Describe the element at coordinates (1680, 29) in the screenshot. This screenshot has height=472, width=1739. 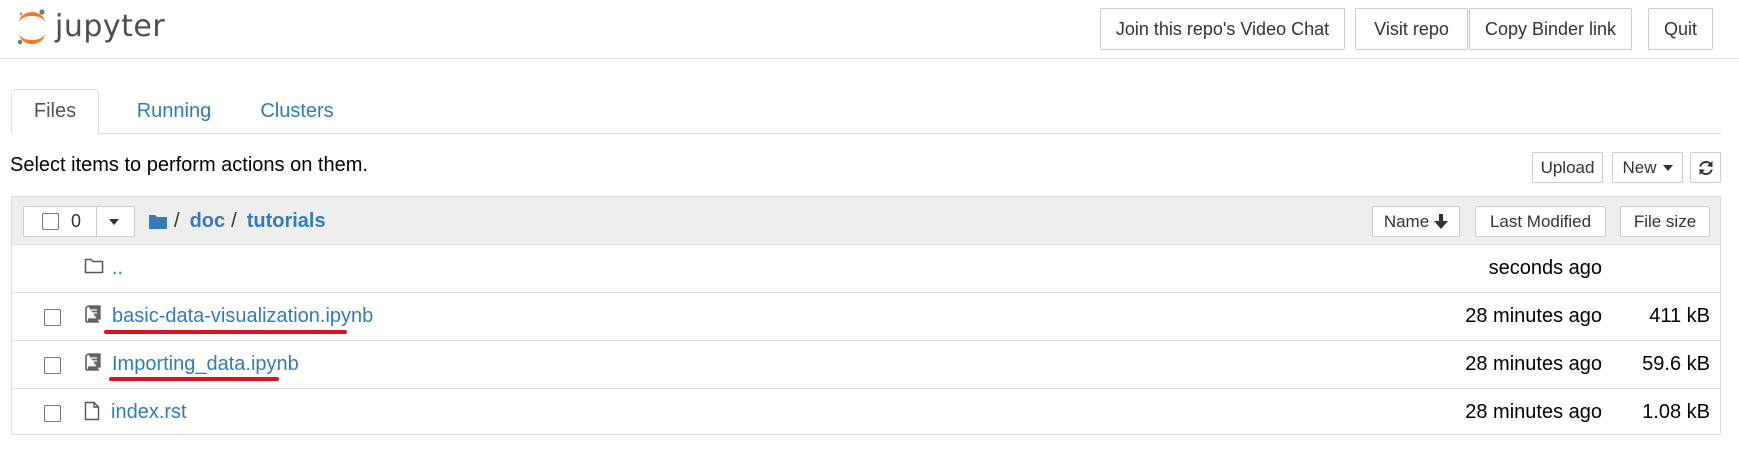
I see `quit-button: Quit` at that location.